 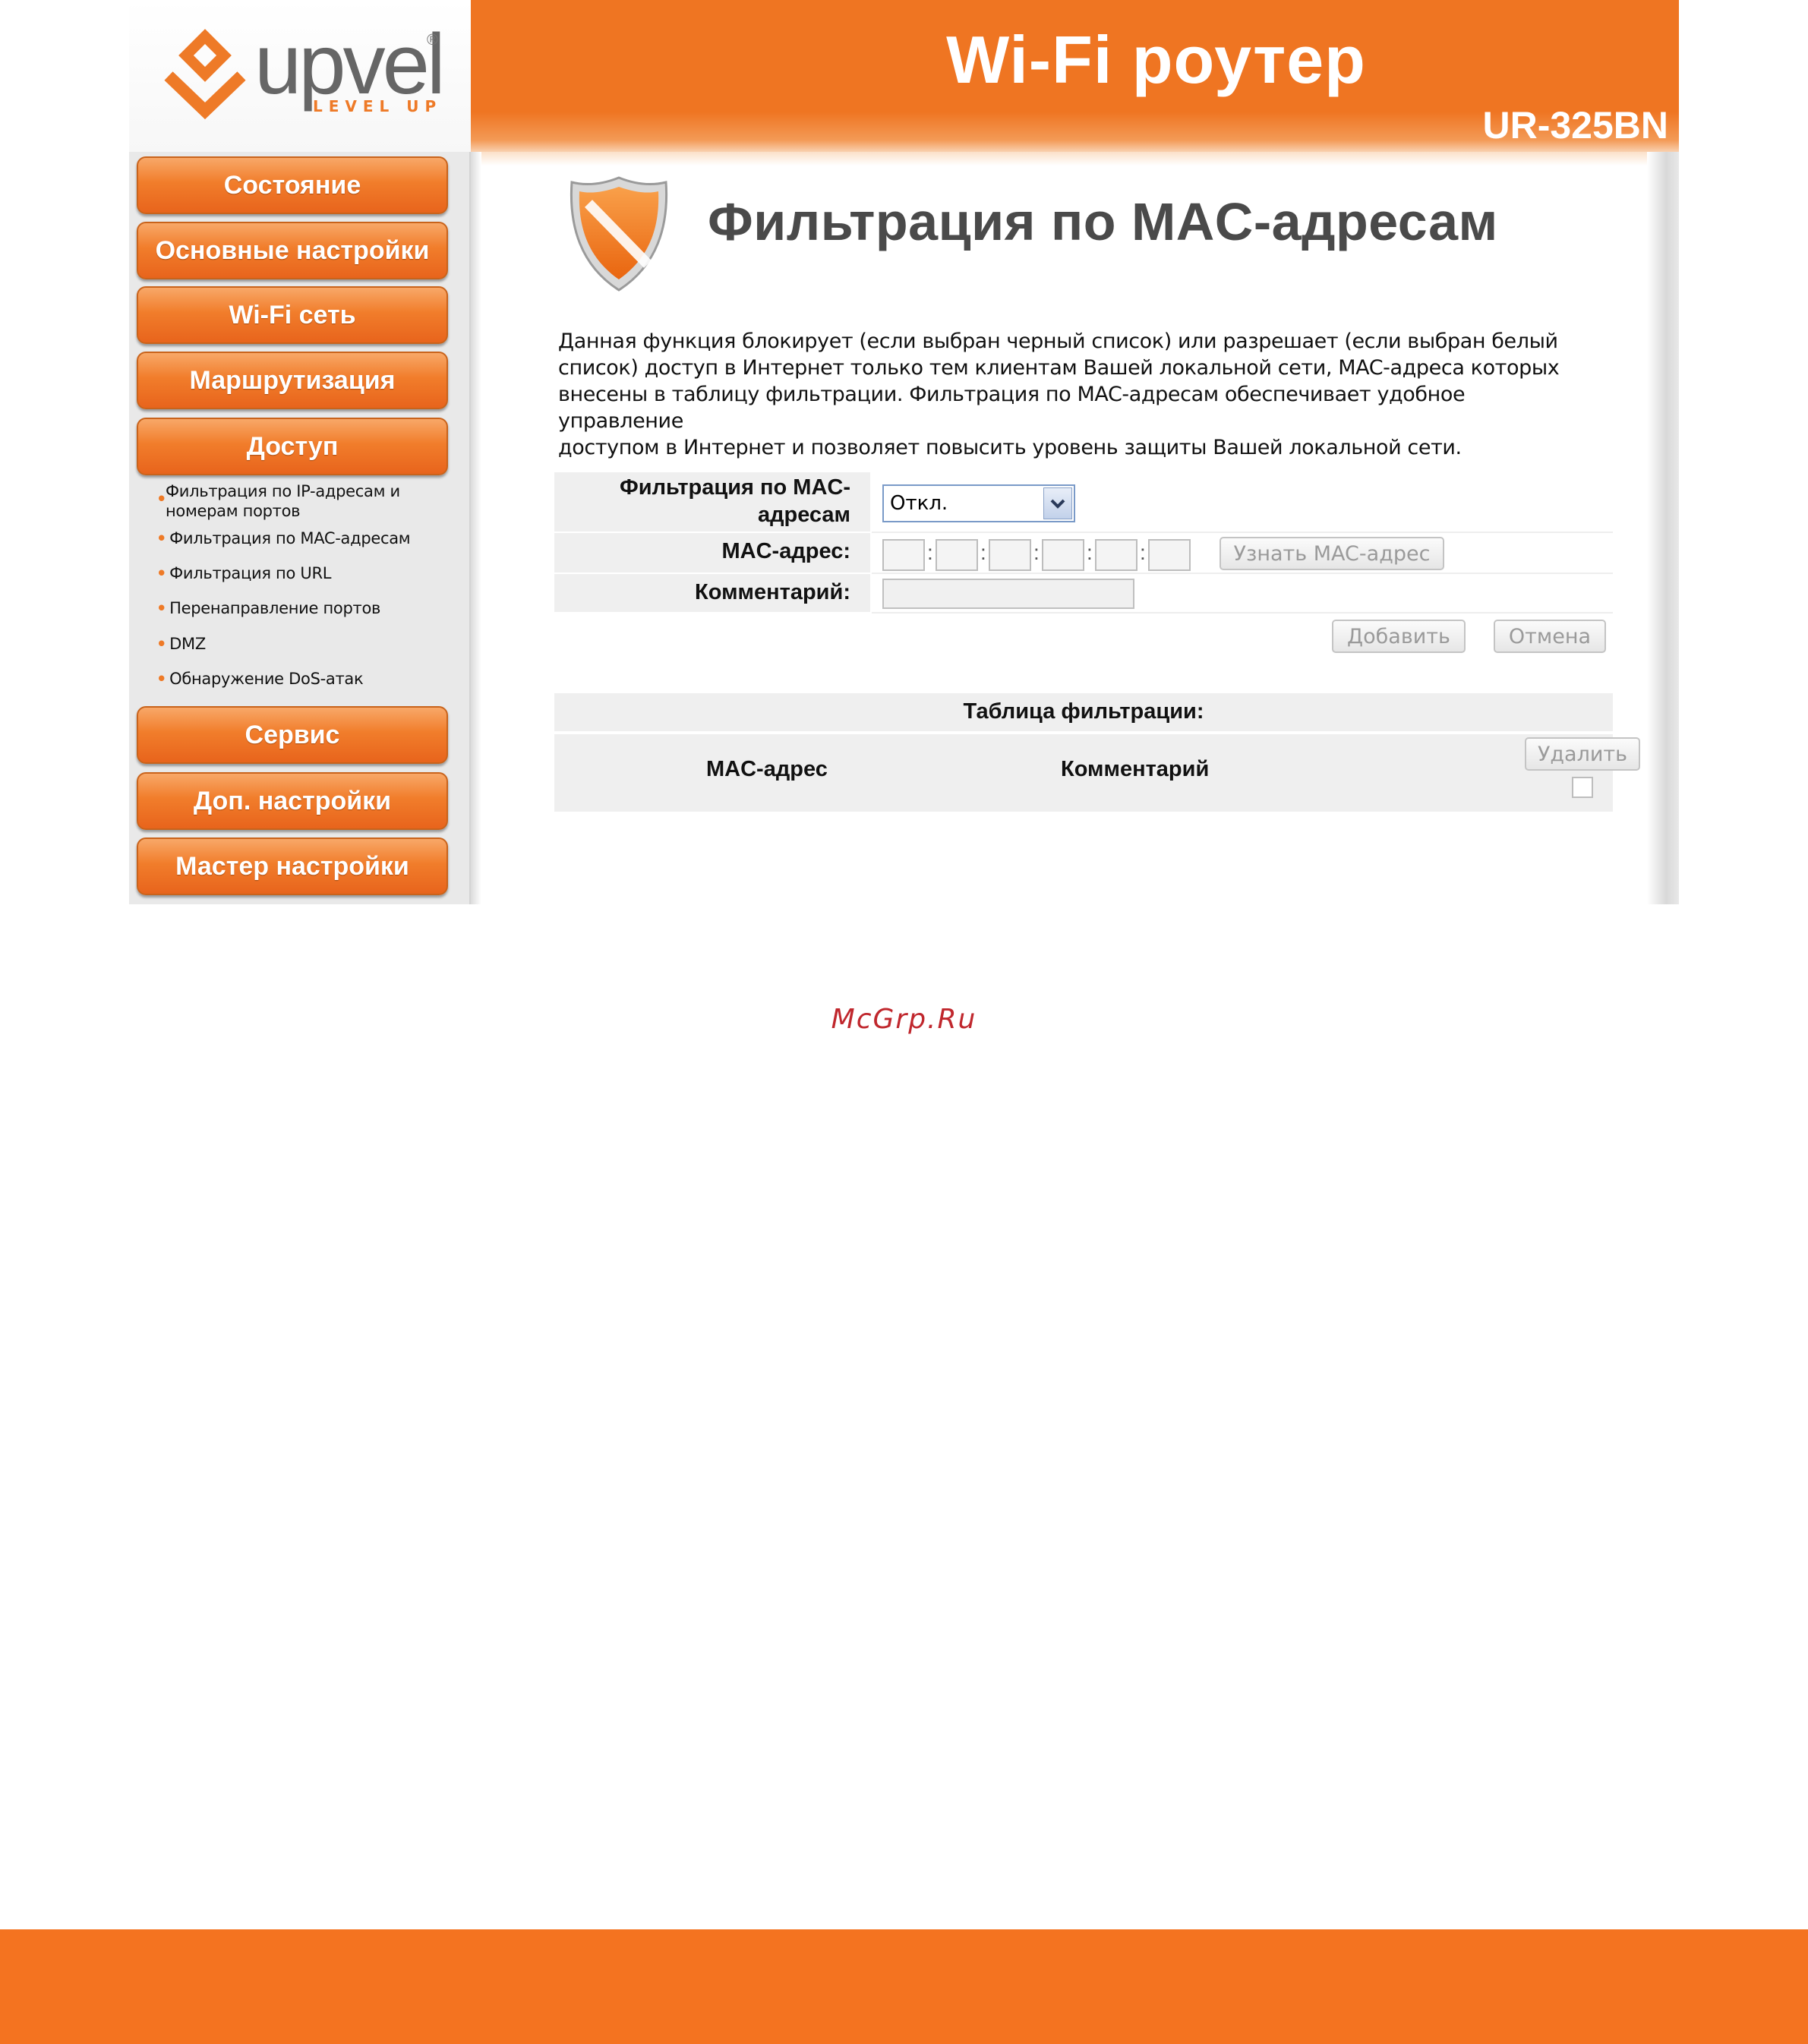 What do you see at coordinates (292, 380) in the screenshot?
I see `nav-routing: Маршрутизация` at bounding box center [292, 380].